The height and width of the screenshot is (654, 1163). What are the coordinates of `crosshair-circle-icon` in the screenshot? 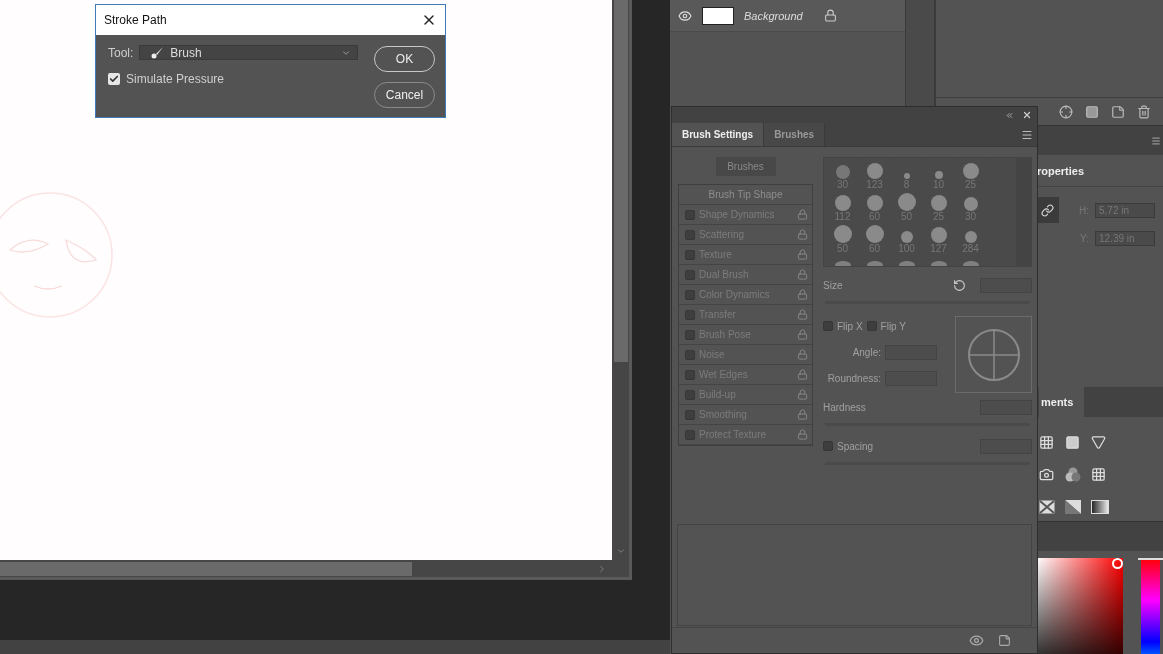 It's located at (993, 354).